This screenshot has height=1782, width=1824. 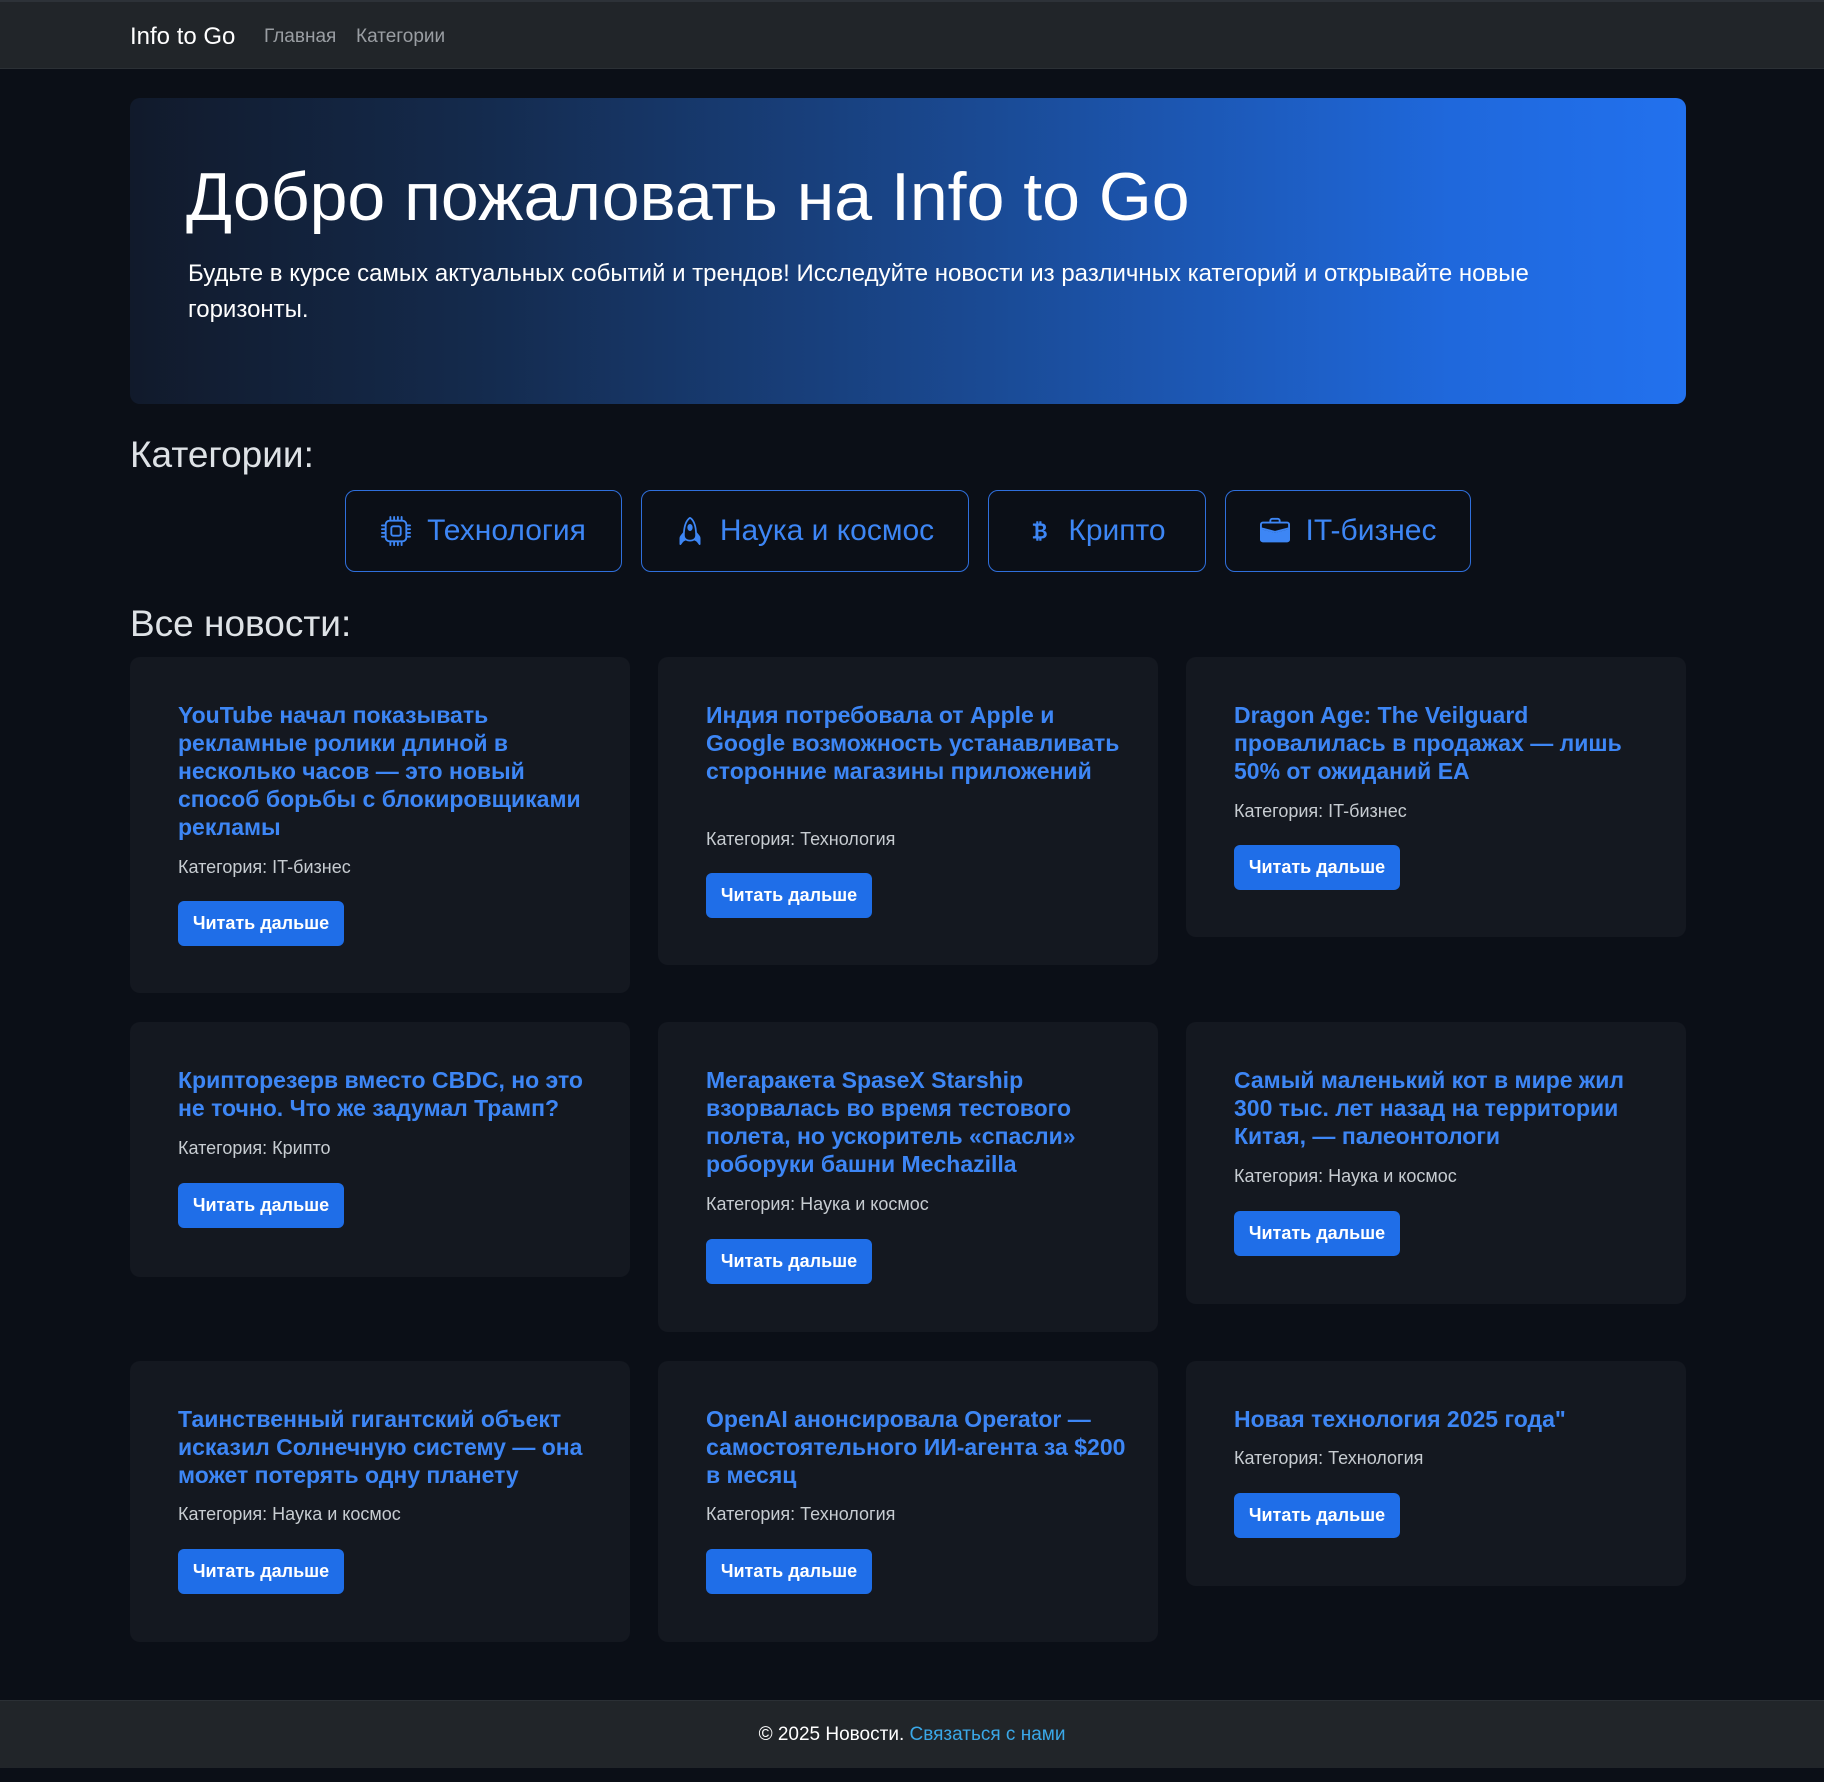 I want to click on category-button-science-space: Наука и космос, so click(x=805, y=531).